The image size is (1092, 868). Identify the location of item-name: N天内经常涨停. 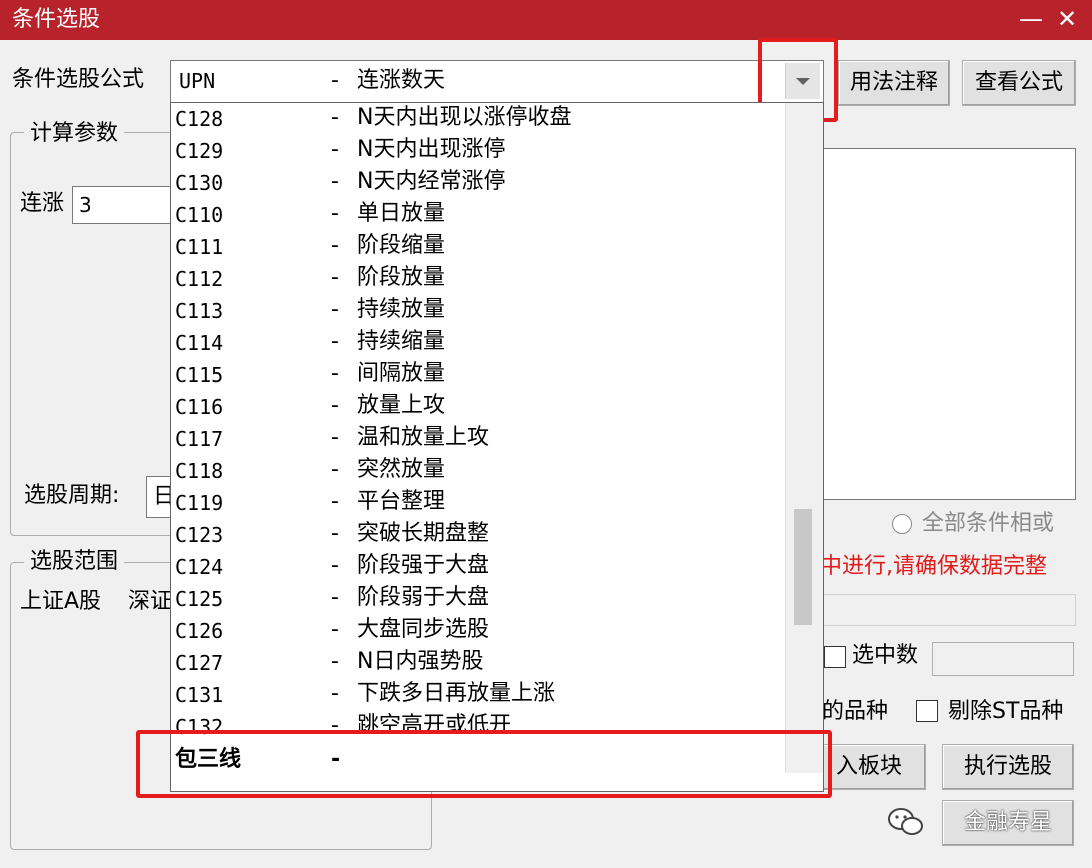
(431, 181).